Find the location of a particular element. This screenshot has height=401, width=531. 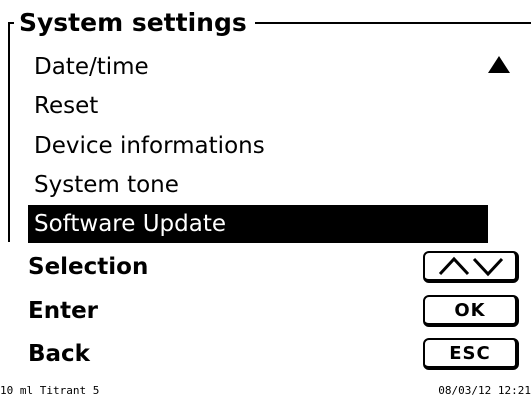

ok-key: OK is located at coordinates (471, 311).